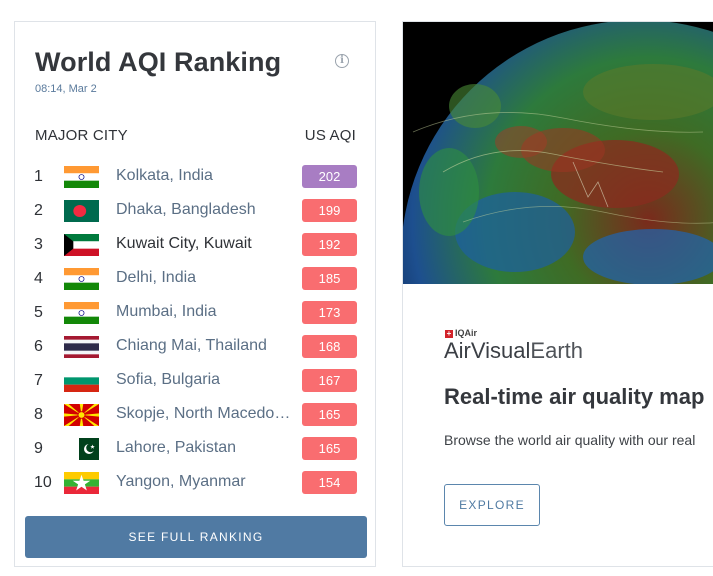 The height and width of the screenshot is (576, 713). I want to click on ranking-title: World AQI Ranking, so click(158, 62).